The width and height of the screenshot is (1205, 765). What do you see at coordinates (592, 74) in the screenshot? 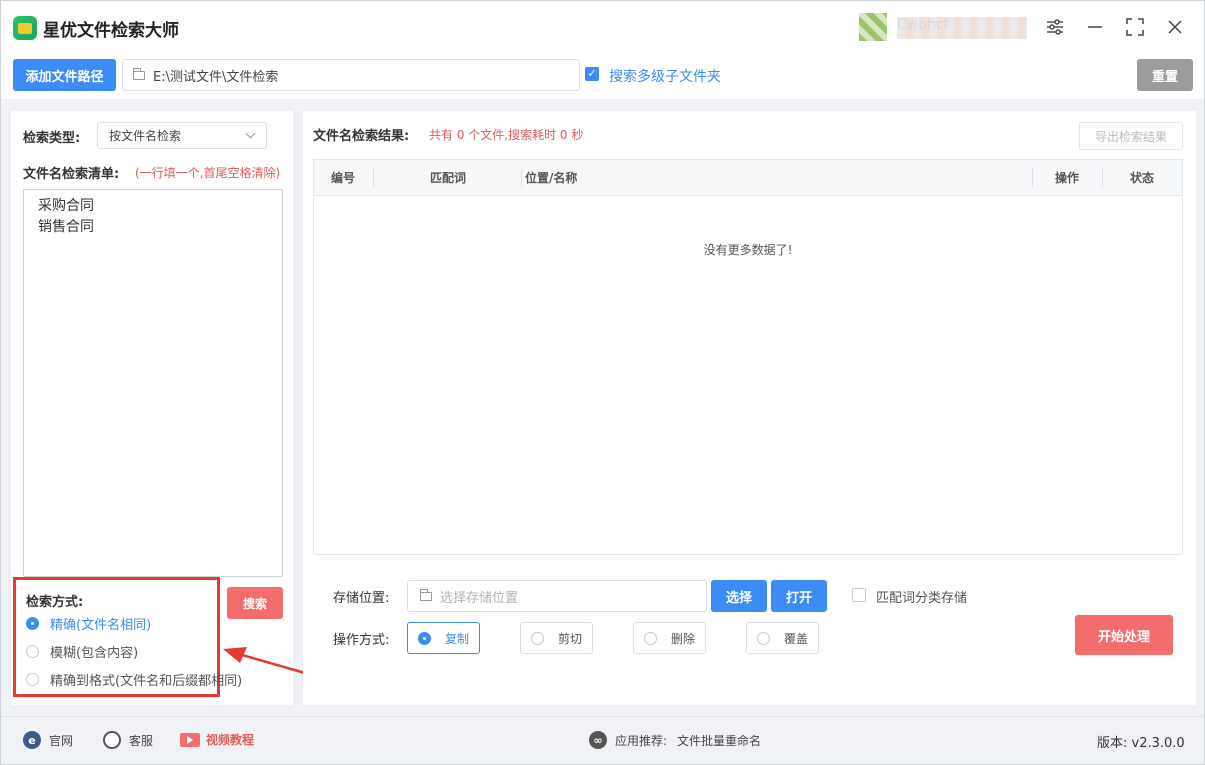
I see `subfolder-checkbox: ✓` at bounding box center [592, 74].